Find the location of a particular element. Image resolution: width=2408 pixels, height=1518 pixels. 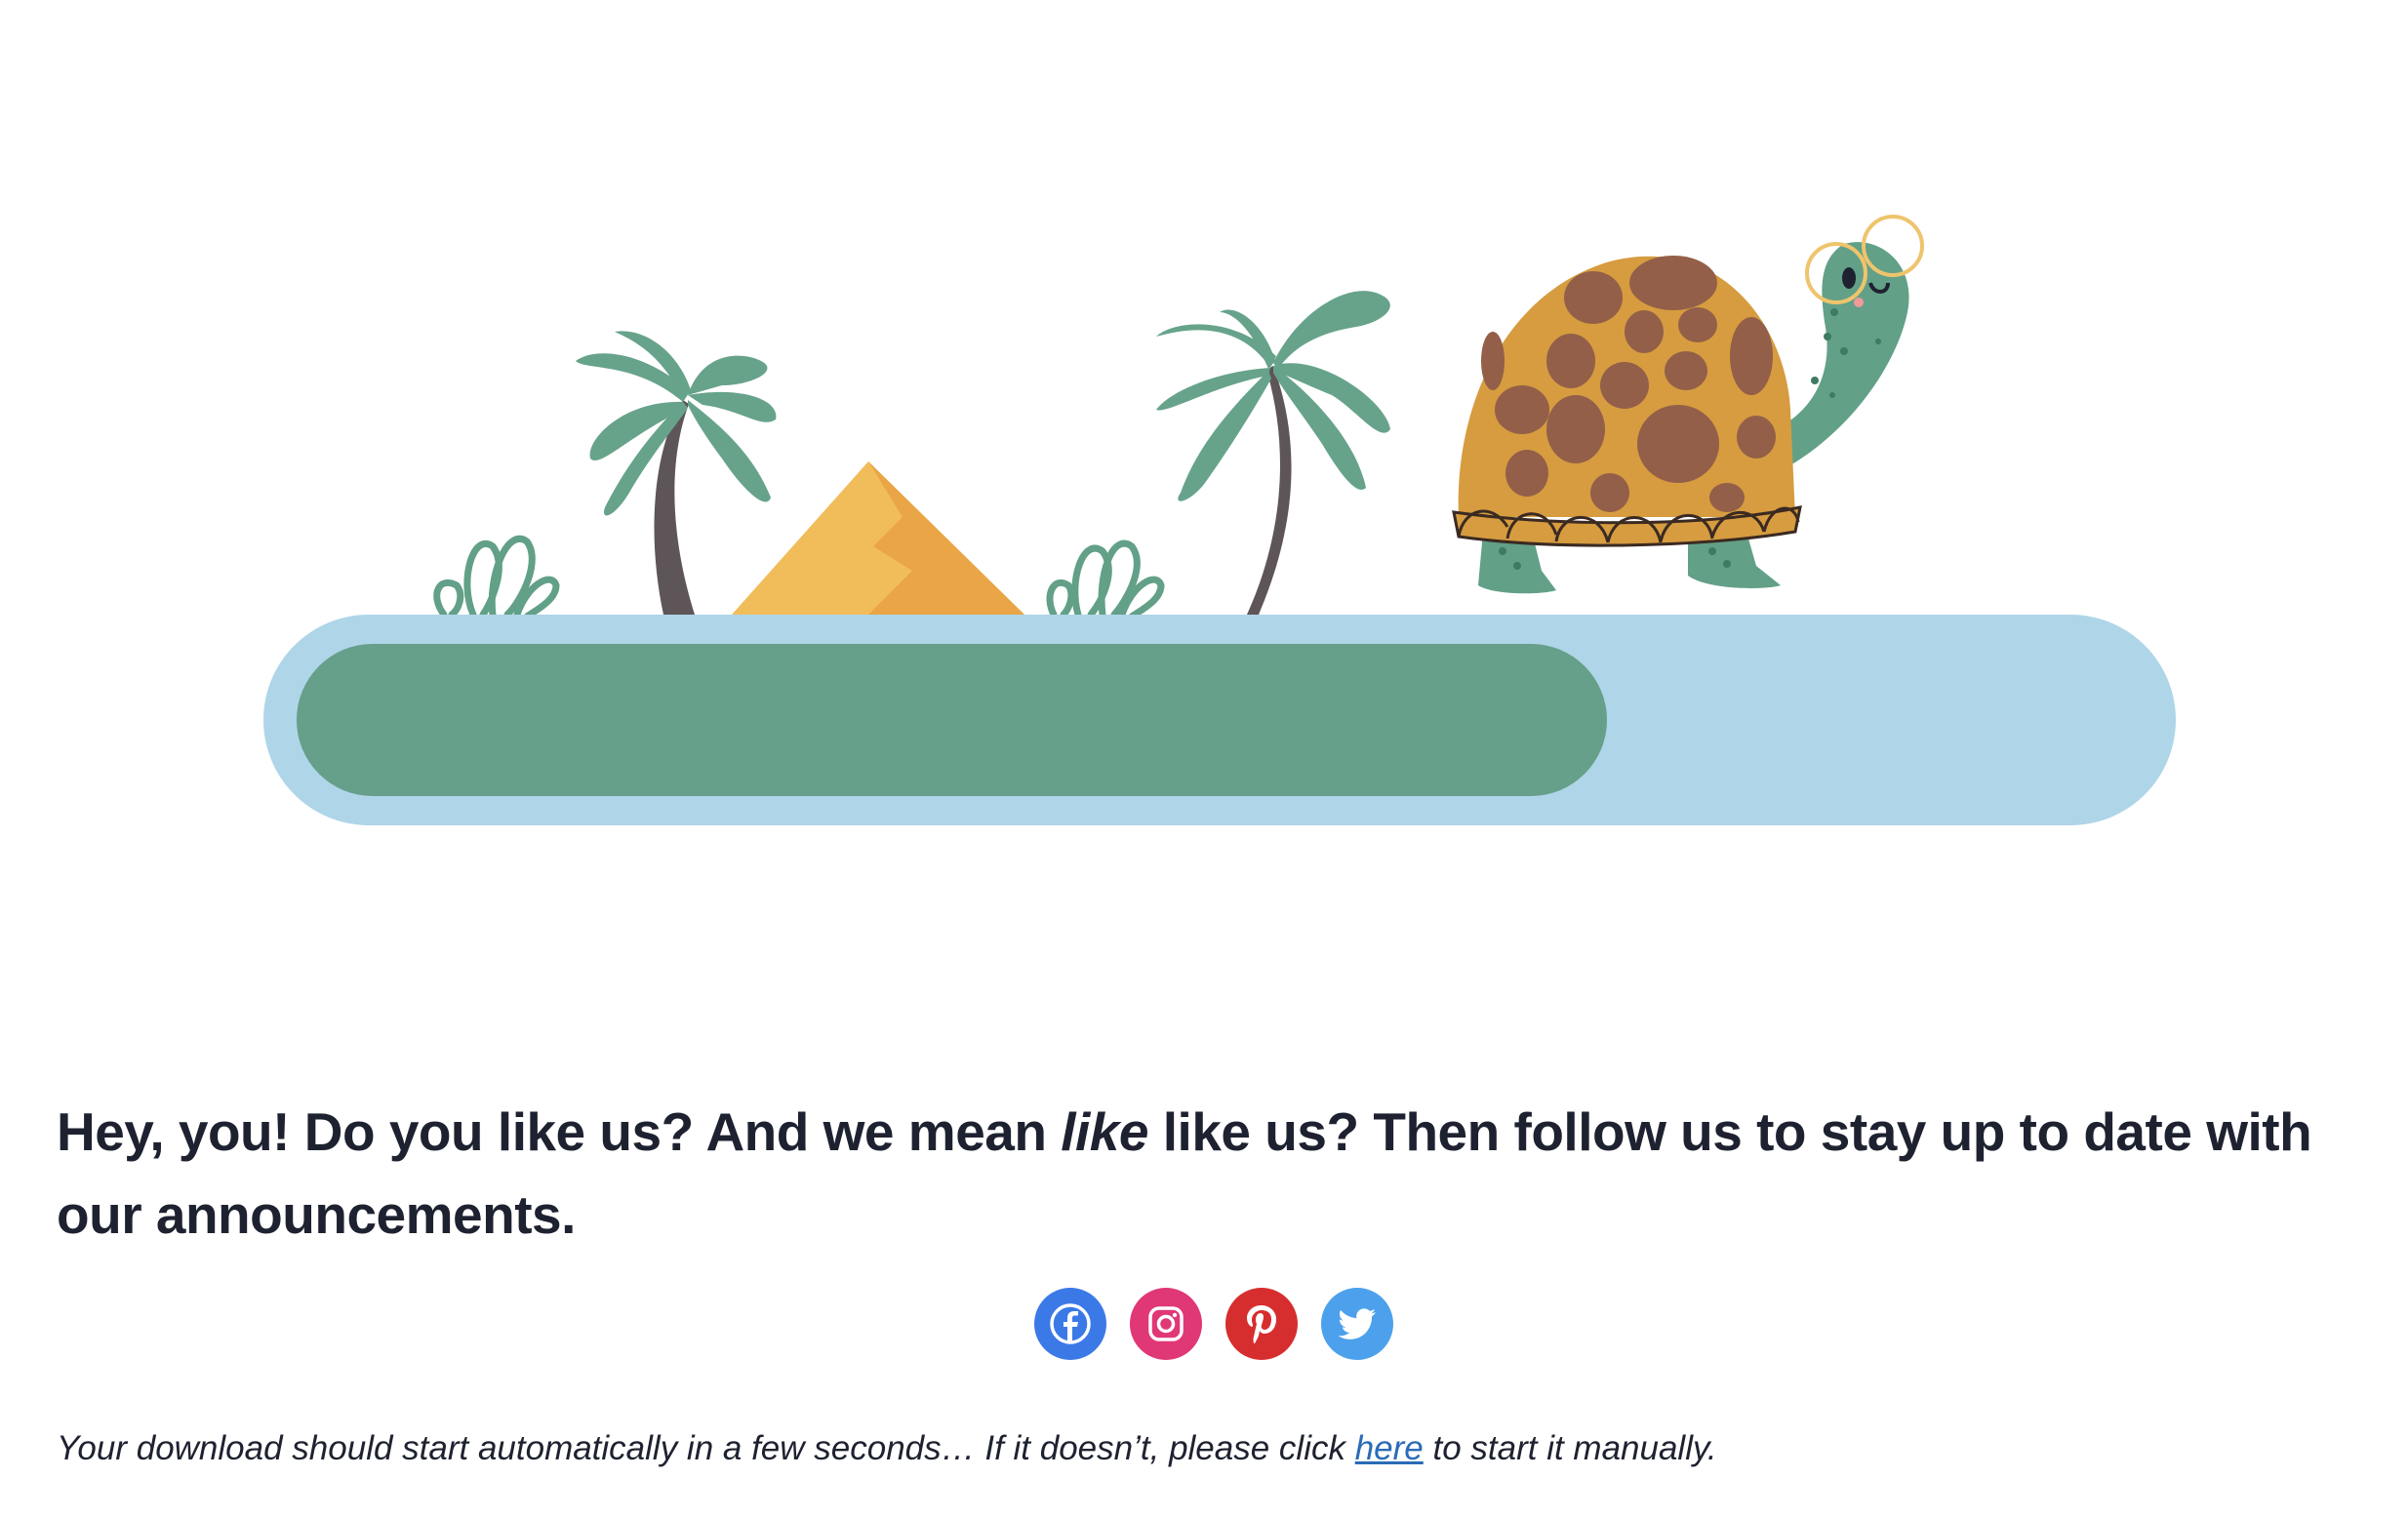

download-progress-bar is located at coordinates (1220, 720).